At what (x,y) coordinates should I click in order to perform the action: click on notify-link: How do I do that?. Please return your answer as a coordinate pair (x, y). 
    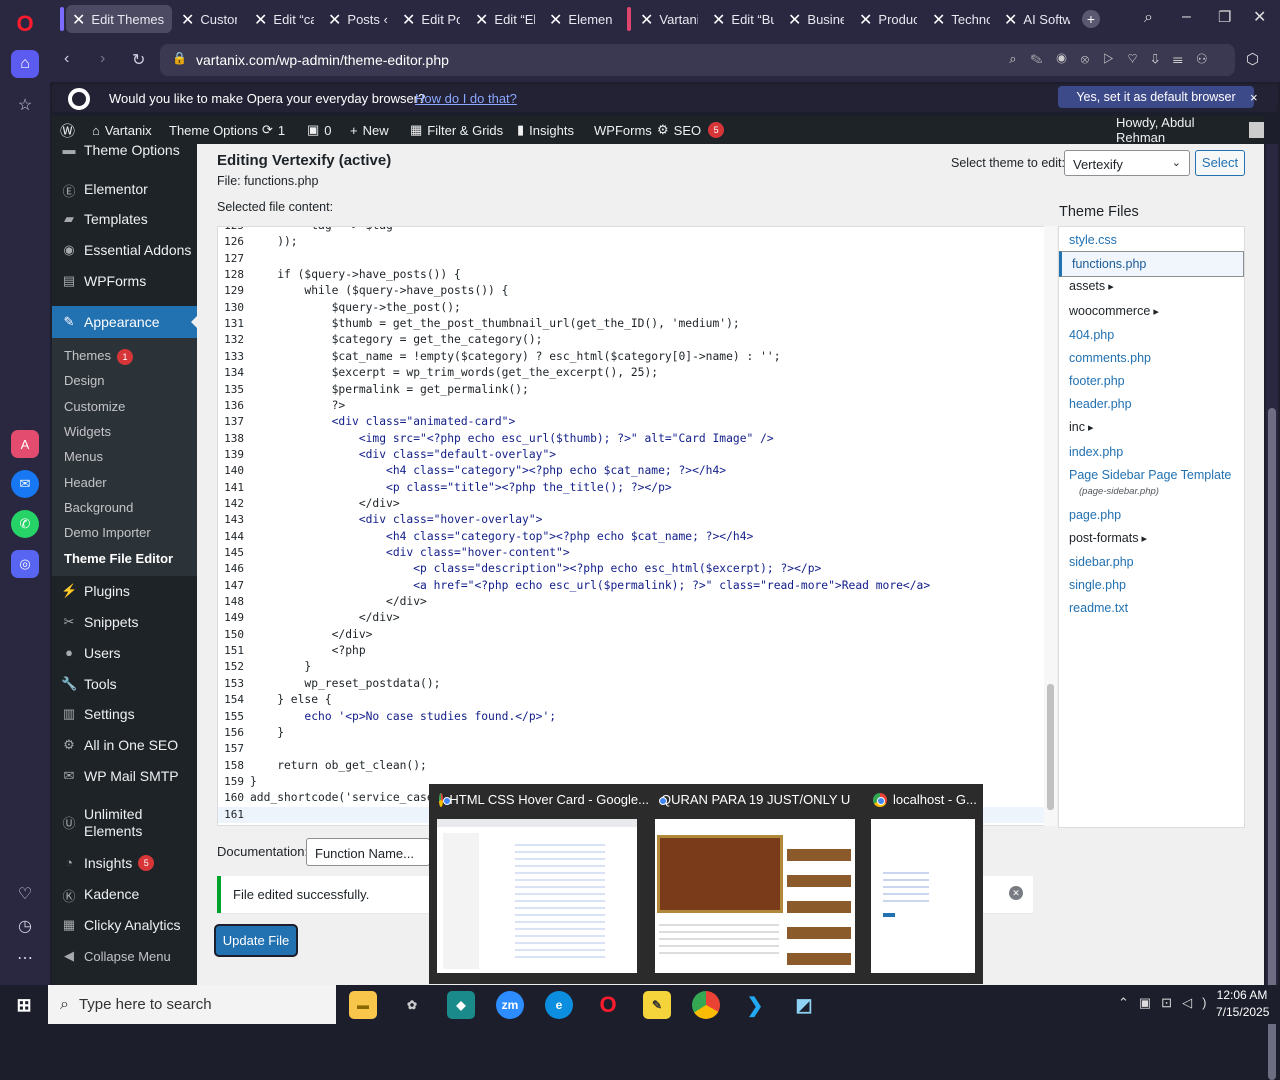
    Looking at the image, I should click on (466, 98).